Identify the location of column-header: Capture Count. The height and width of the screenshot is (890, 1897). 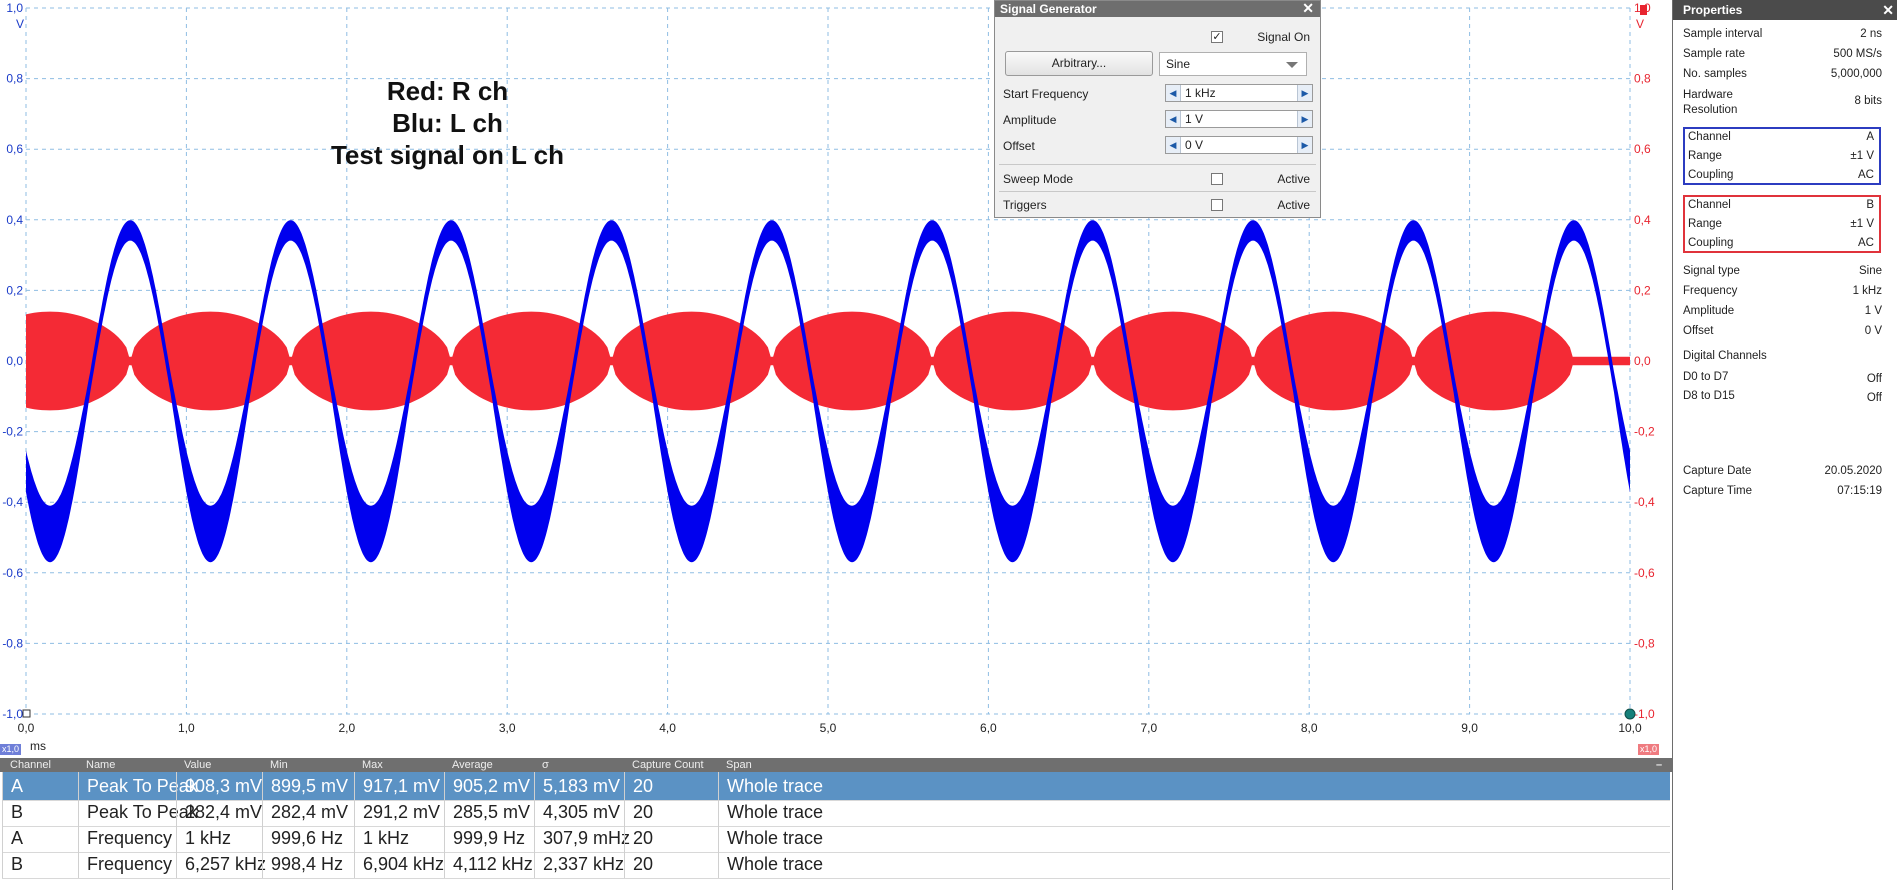
(664, 765).